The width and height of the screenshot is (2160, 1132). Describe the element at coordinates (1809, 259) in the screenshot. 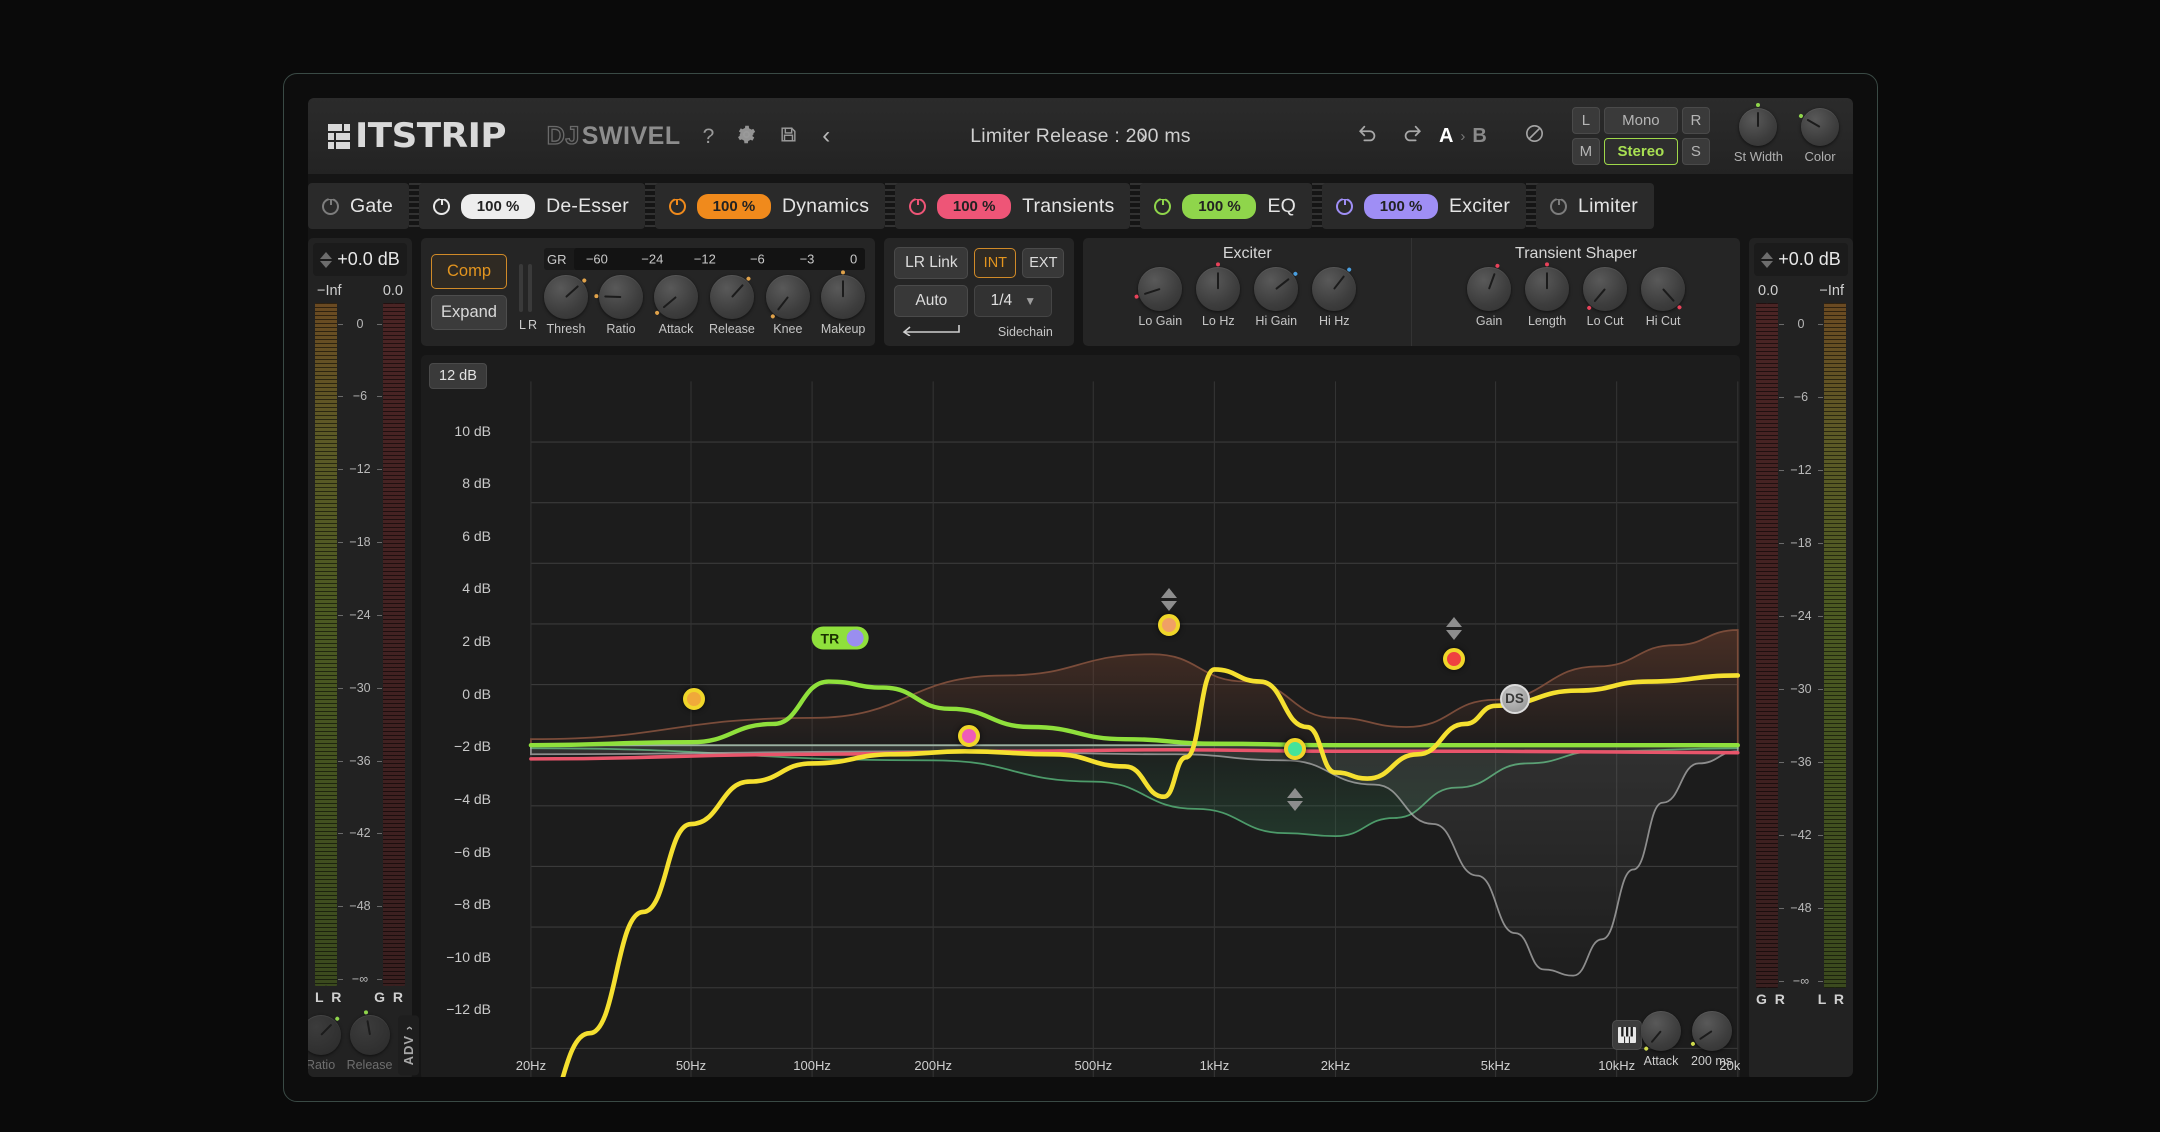

I see `output-gain-value: +0.0 dB` at that location.